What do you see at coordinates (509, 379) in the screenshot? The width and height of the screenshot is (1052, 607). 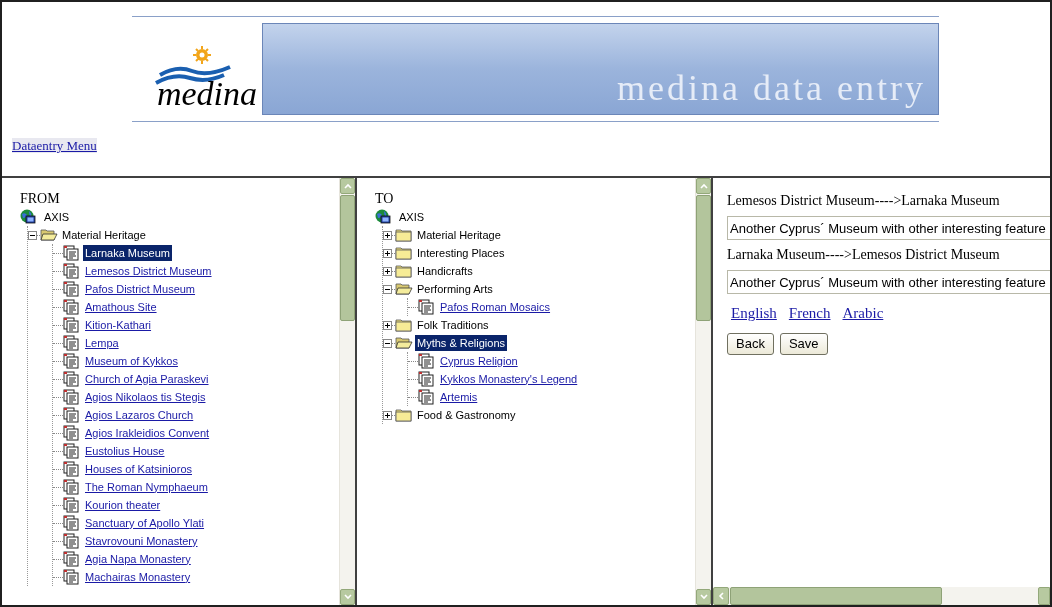 I see `tree-item-link: Kykkos Monastery's Legend` at bounding box center [509, 379].